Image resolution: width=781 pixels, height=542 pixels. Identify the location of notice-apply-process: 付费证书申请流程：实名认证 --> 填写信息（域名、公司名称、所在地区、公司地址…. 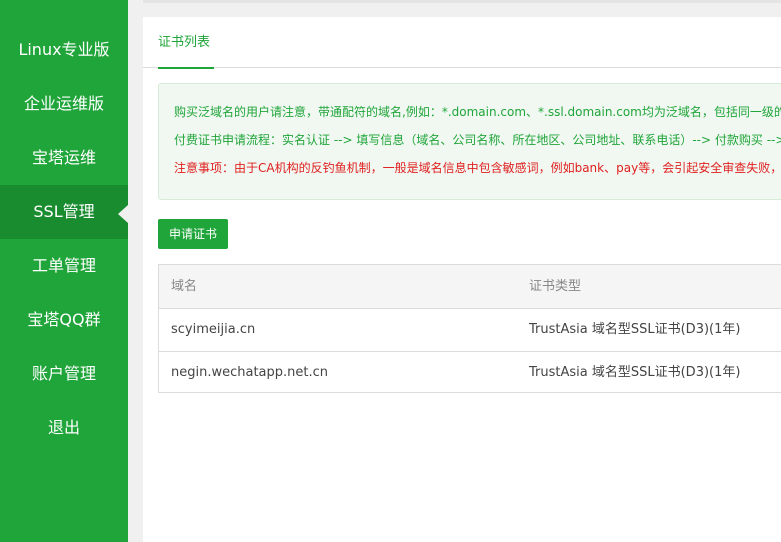
(477, 140).